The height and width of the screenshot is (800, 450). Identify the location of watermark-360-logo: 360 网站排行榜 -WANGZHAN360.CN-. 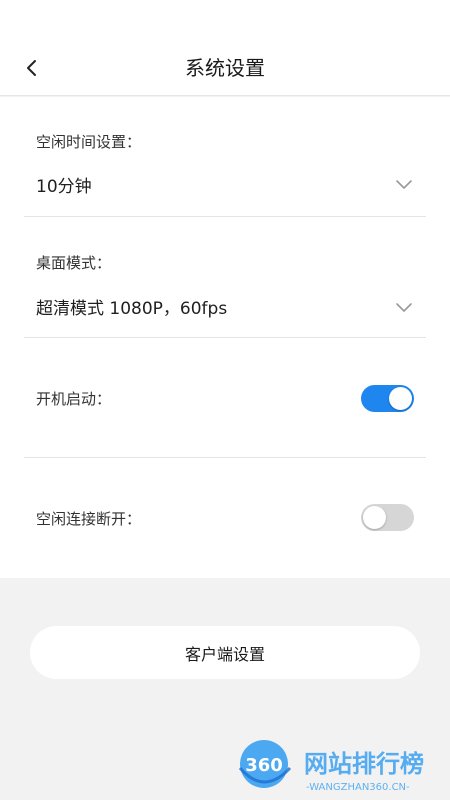
(331, 766).